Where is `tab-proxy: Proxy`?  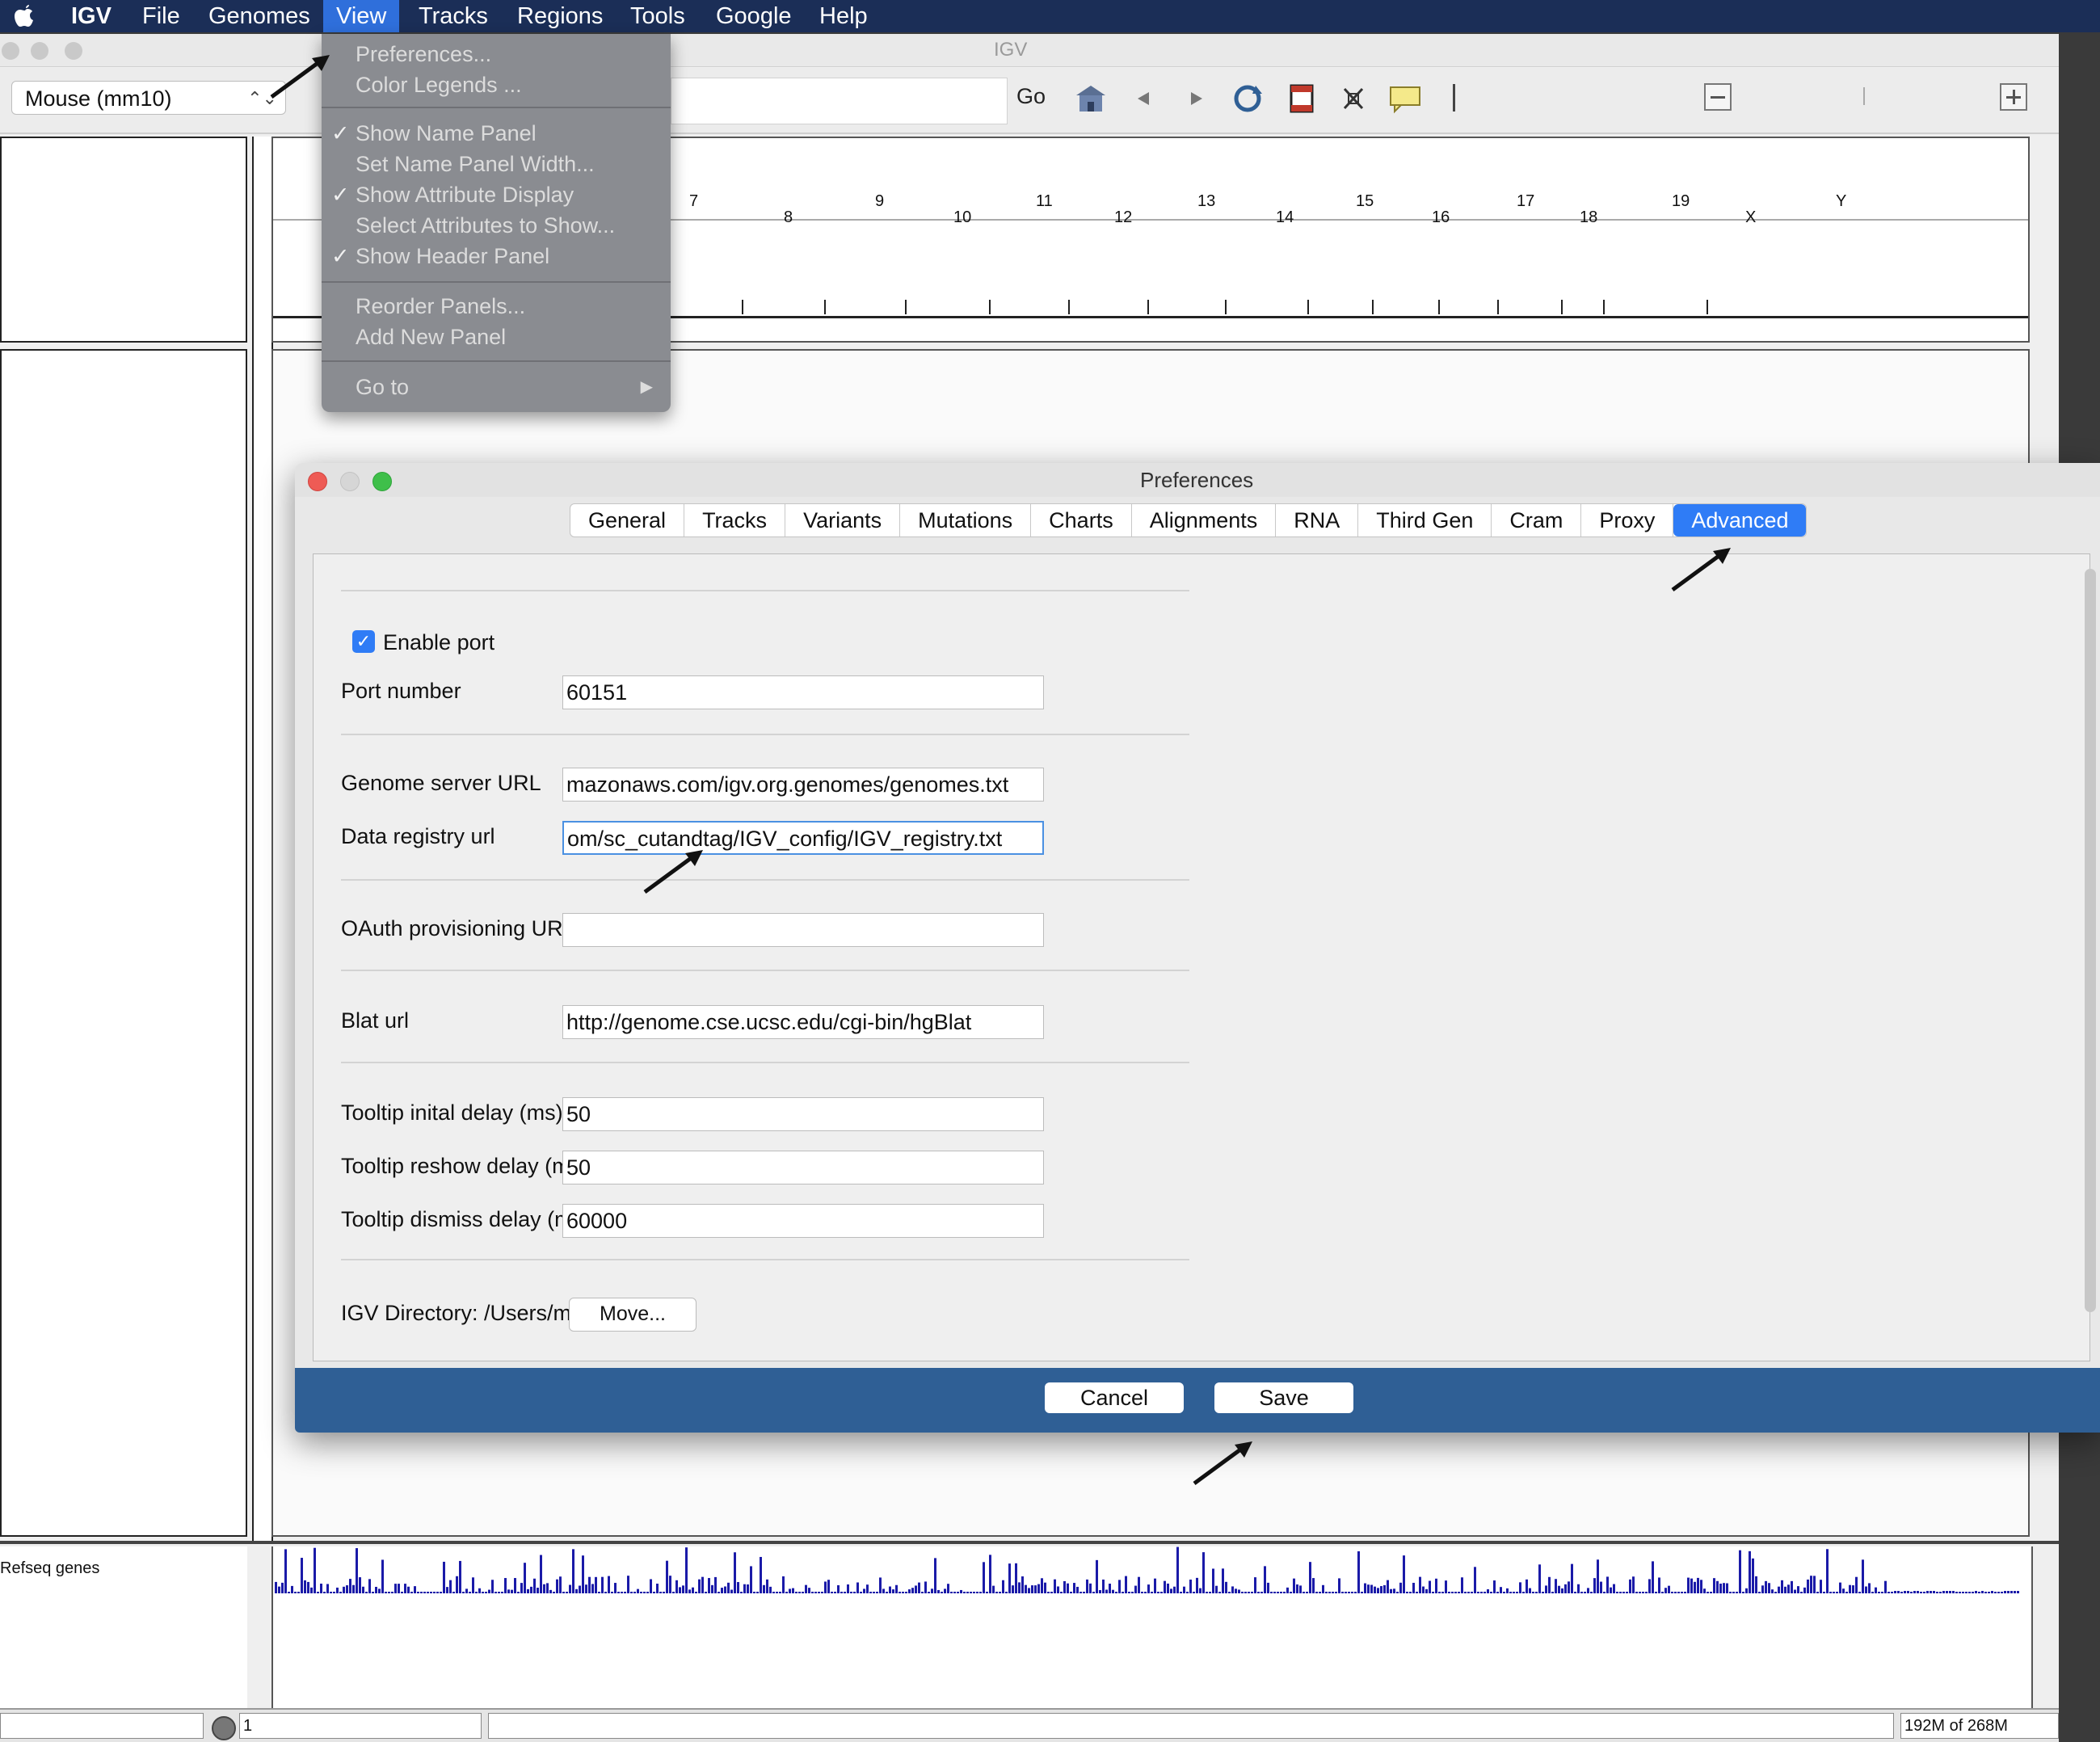 tab-proxy: Proxy is located at coordinates (1627, 520).